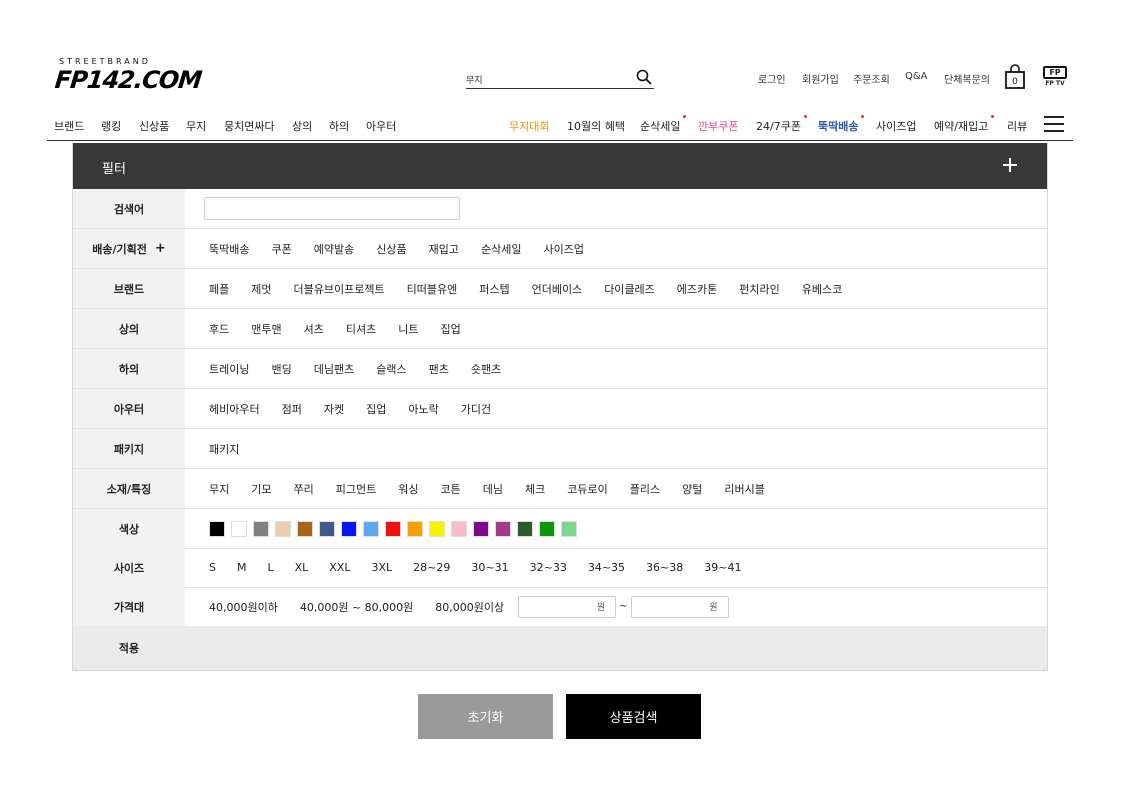  Describe the element at coordinates (664, 567) in the screenshot. I see `size-option: 36~38` at that location.